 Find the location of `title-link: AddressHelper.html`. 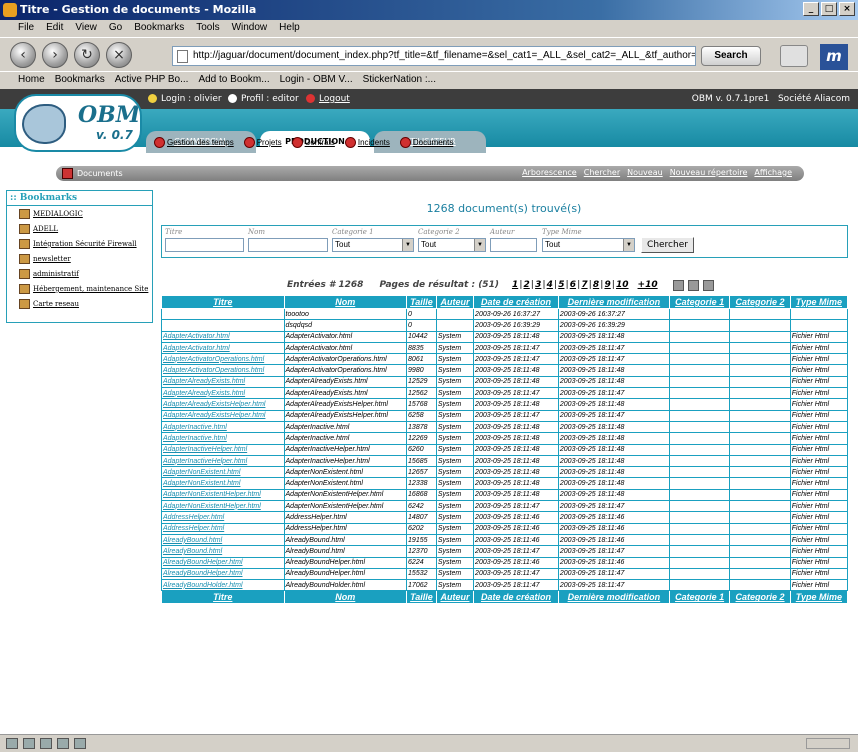

title-link: AddressHelper.html is located at coordinates (223, 517).